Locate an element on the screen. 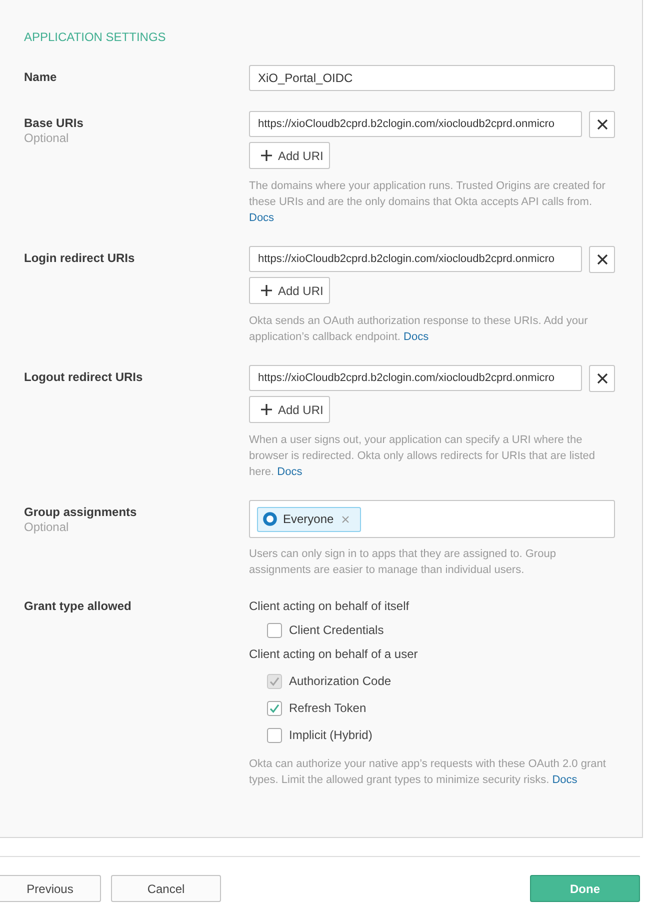  checkbox-label: Client Credentials is located at coordinates (336, 630).